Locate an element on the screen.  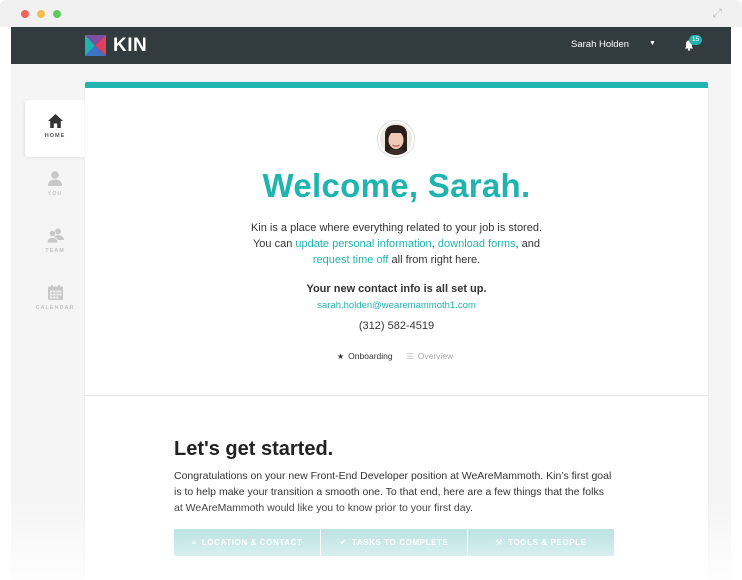
calendar-icon is located at coordinates (55, 292).